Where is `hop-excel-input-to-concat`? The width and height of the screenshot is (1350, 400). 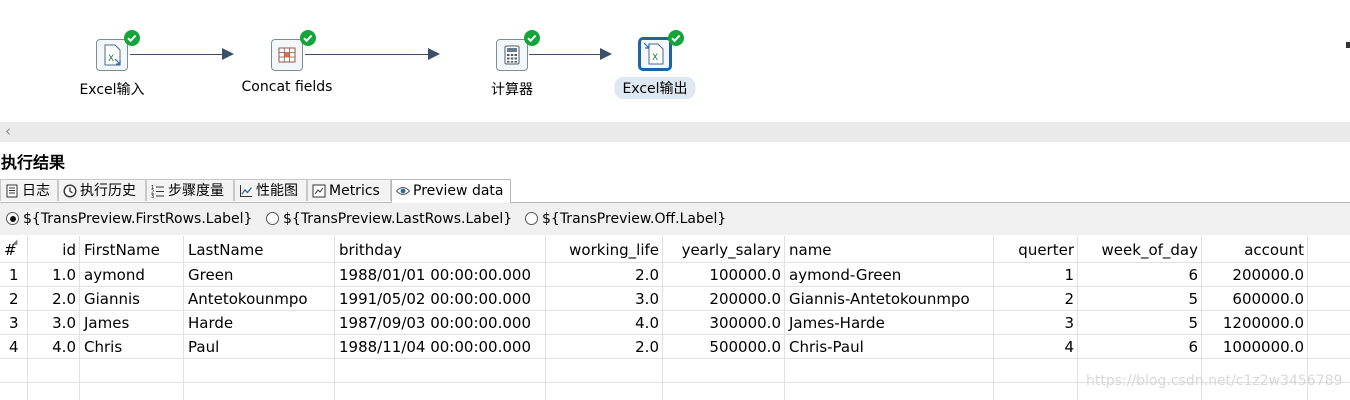
hop-excel-input-to-concat is located at coordinates (177, 54).